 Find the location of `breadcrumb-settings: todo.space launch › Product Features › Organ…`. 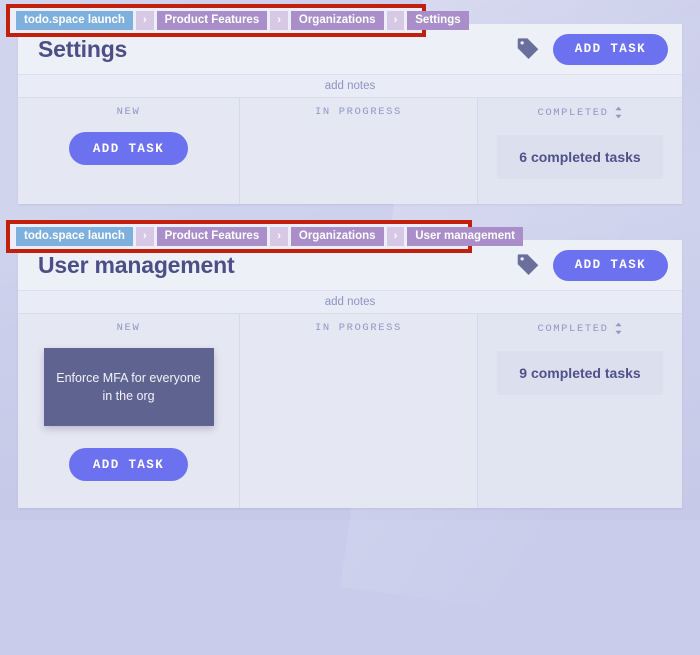

breadcrumb-settings: todo.space launch › Product Features › Organ… is located at coordinates (237, 20).